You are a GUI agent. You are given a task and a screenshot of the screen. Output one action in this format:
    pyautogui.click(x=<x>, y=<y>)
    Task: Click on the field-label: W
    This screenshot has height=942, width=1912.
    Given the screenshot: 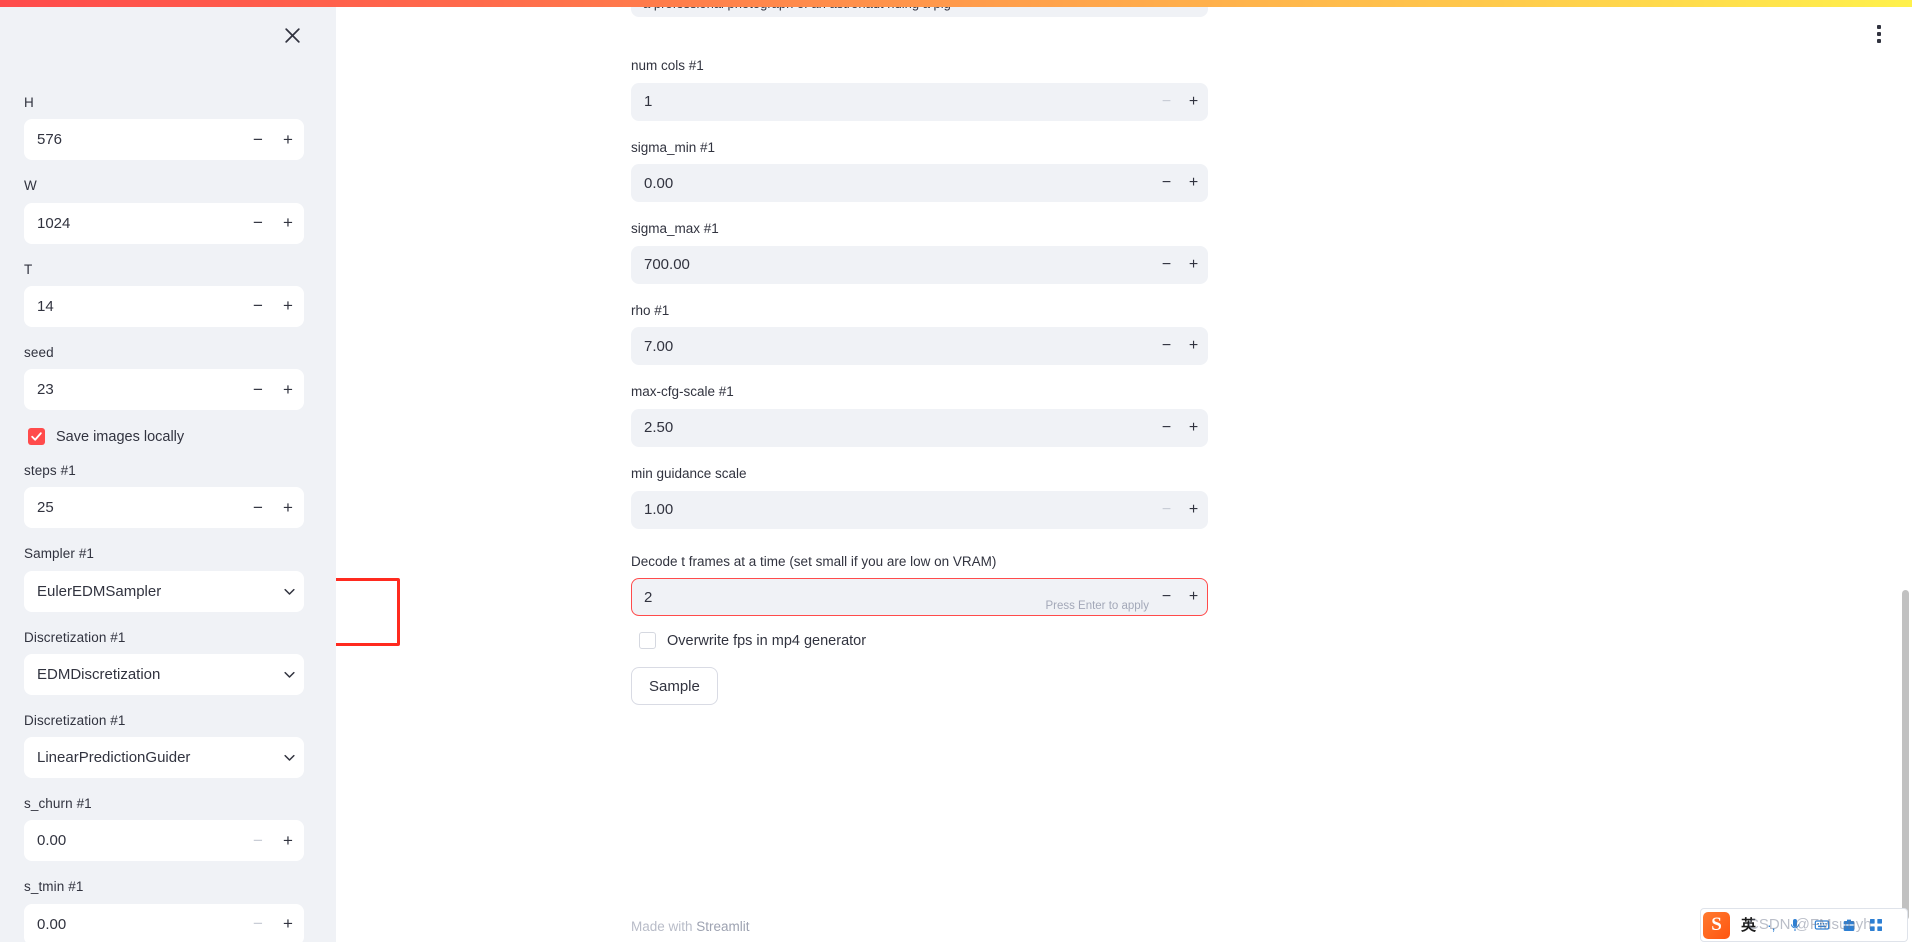 What is the action you would take?
    pyautogui.click(x=30, y=186)
    